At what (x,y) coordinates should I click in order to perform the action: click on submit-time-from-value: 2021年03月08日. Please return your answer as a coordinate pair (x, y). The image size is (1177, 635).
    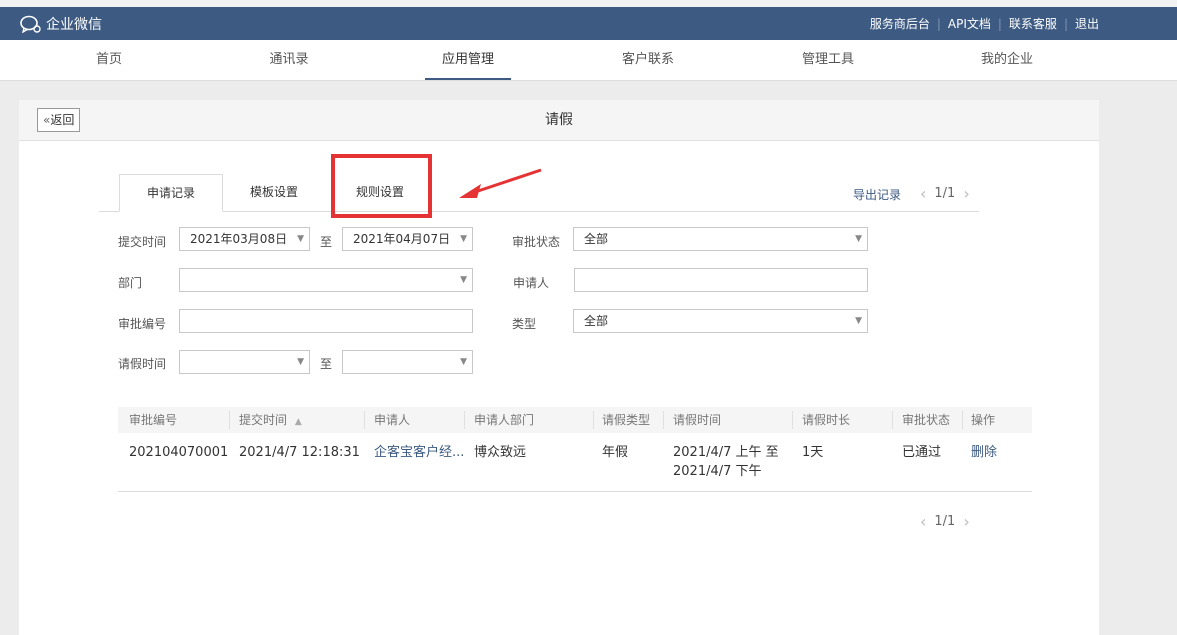
    Looking at the image, I should click on (239, 239).